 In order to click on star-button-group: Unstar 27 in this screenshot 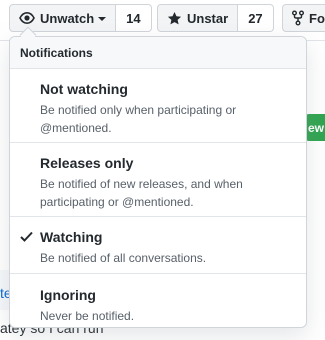, I will do `click(215, 18)`.